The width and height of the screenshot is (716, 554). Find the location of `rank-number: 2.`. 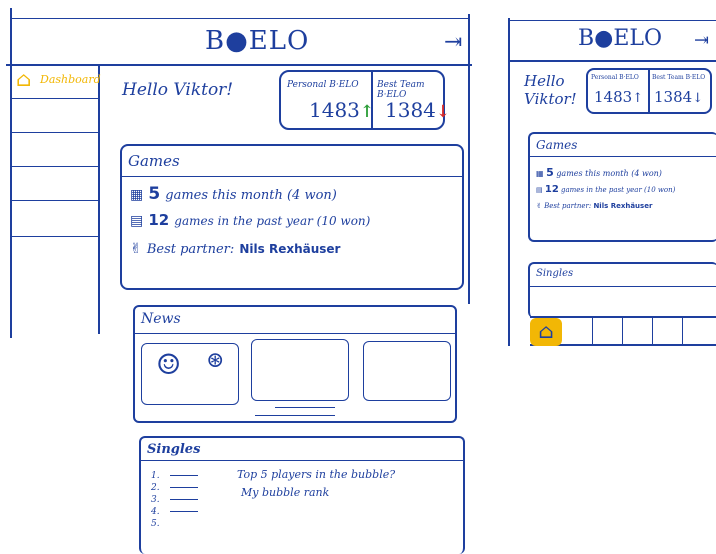

rank-number: 2. is located at coordinates (155, 488).